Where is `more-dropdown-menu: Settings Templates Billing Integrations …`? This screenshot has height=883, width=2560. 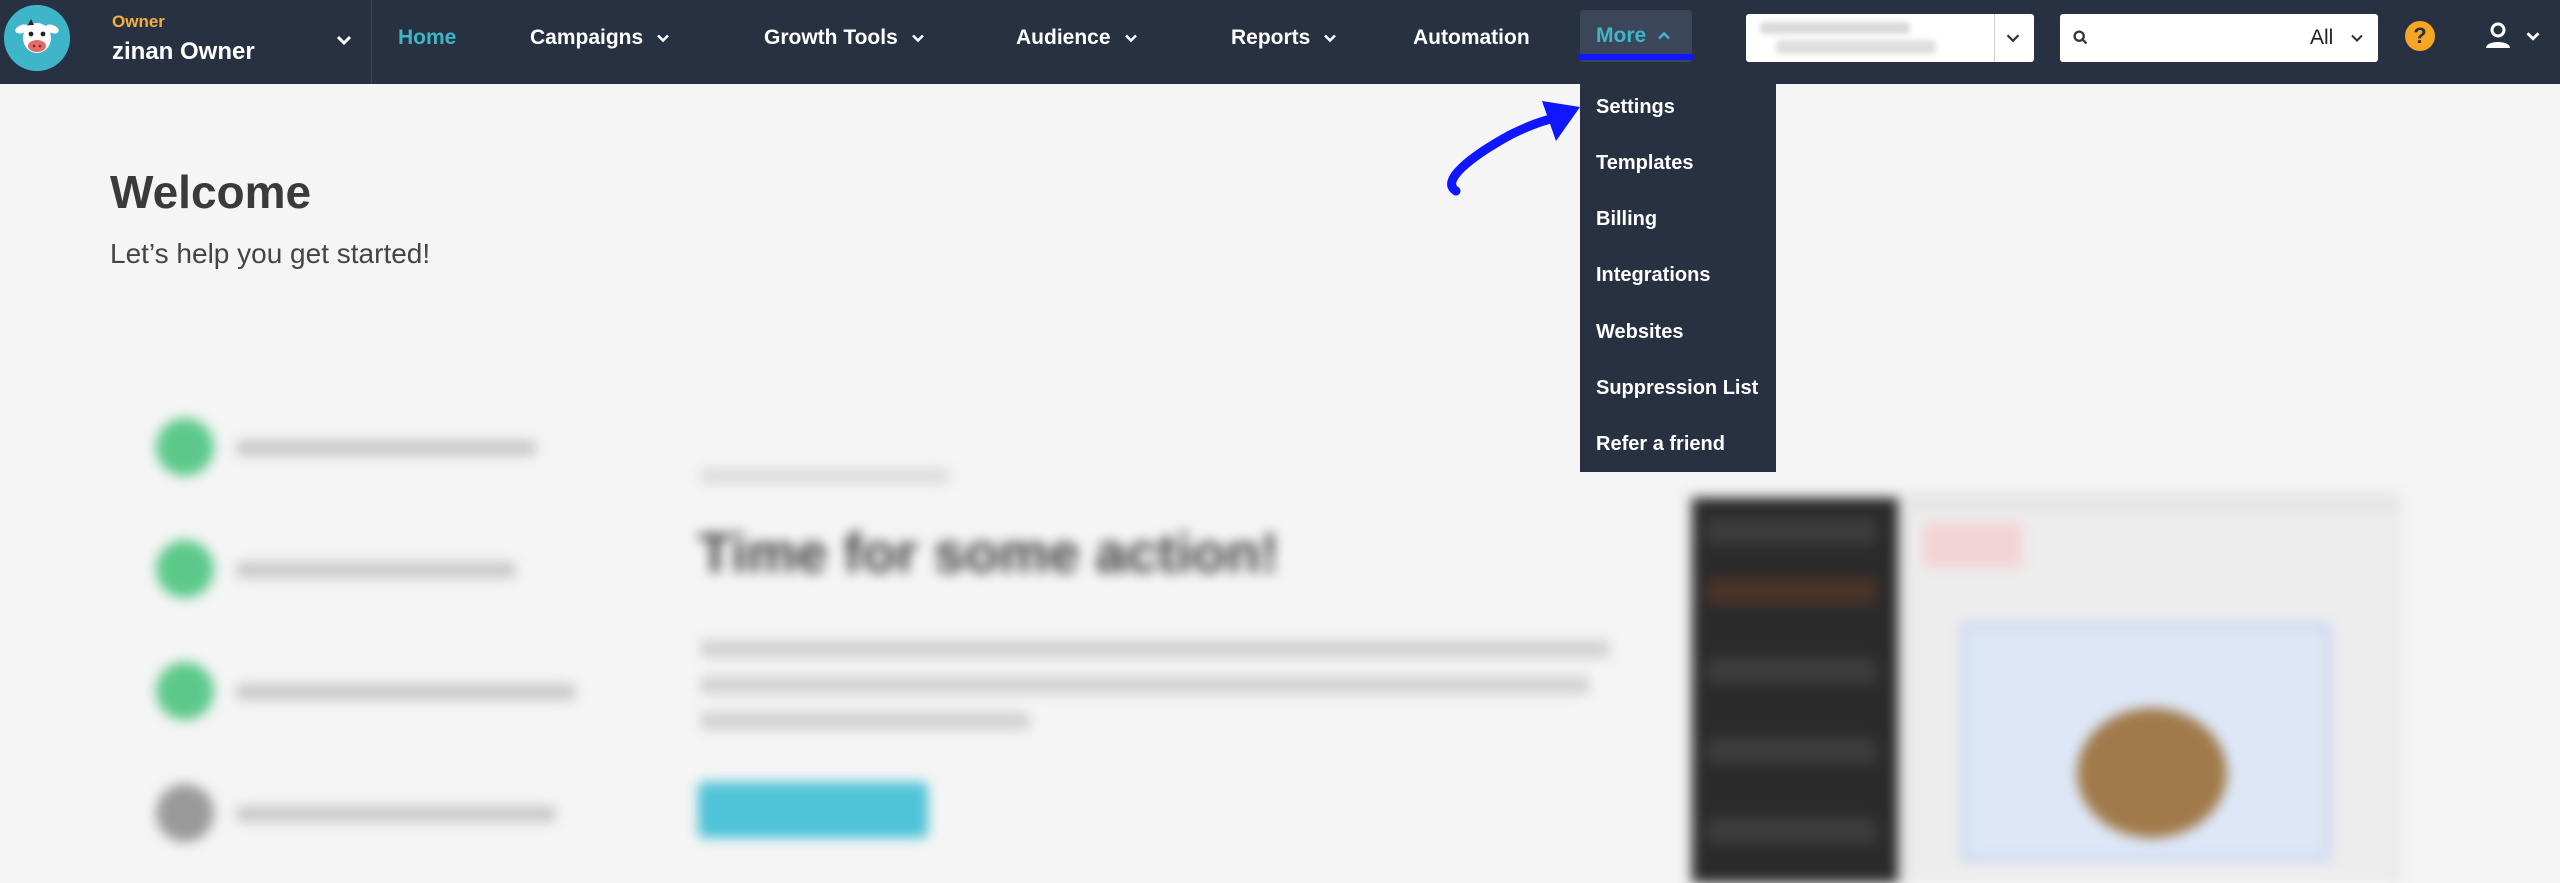
more-dropdown-menu: Settings Templates Billing Integrations … is located at coordinates (1678, 278).